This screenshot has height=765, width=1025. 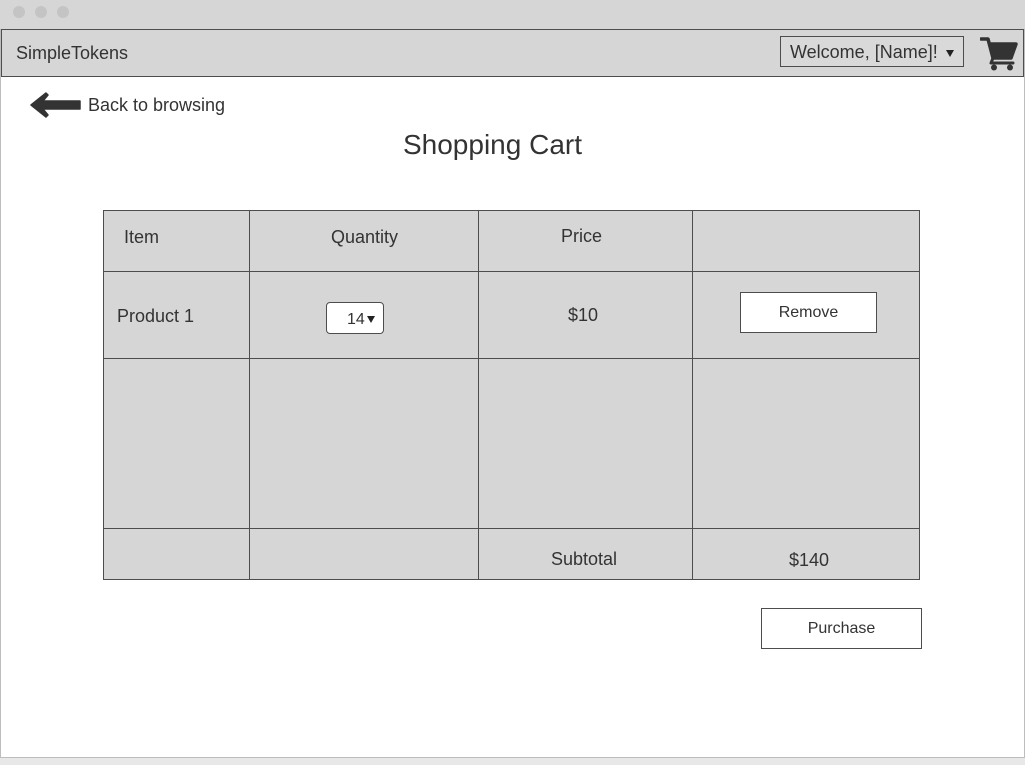 What do you see at coordinates (582, 236) in the screenshot?
I see `column-header-price: Price` at bounding box center [582, 236].